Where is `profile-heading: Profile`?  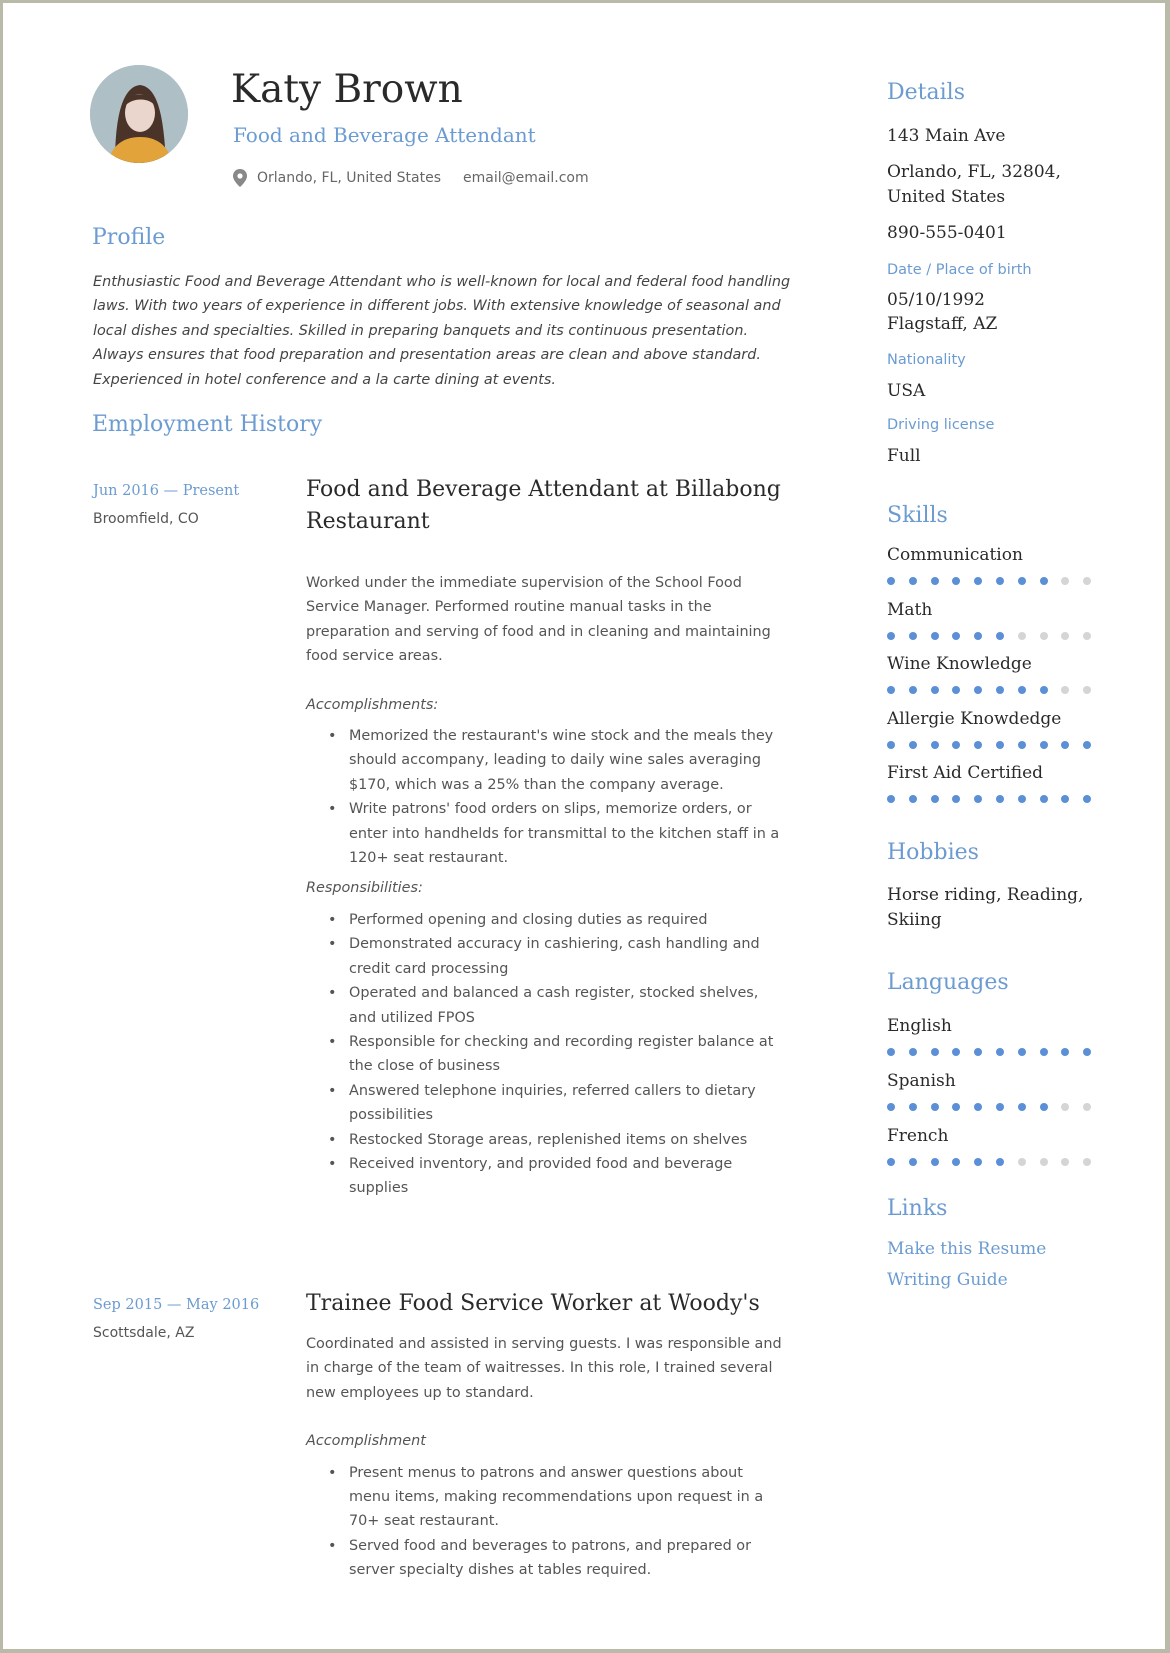
profile-heading: Profile is located at coordinates (129, 237).